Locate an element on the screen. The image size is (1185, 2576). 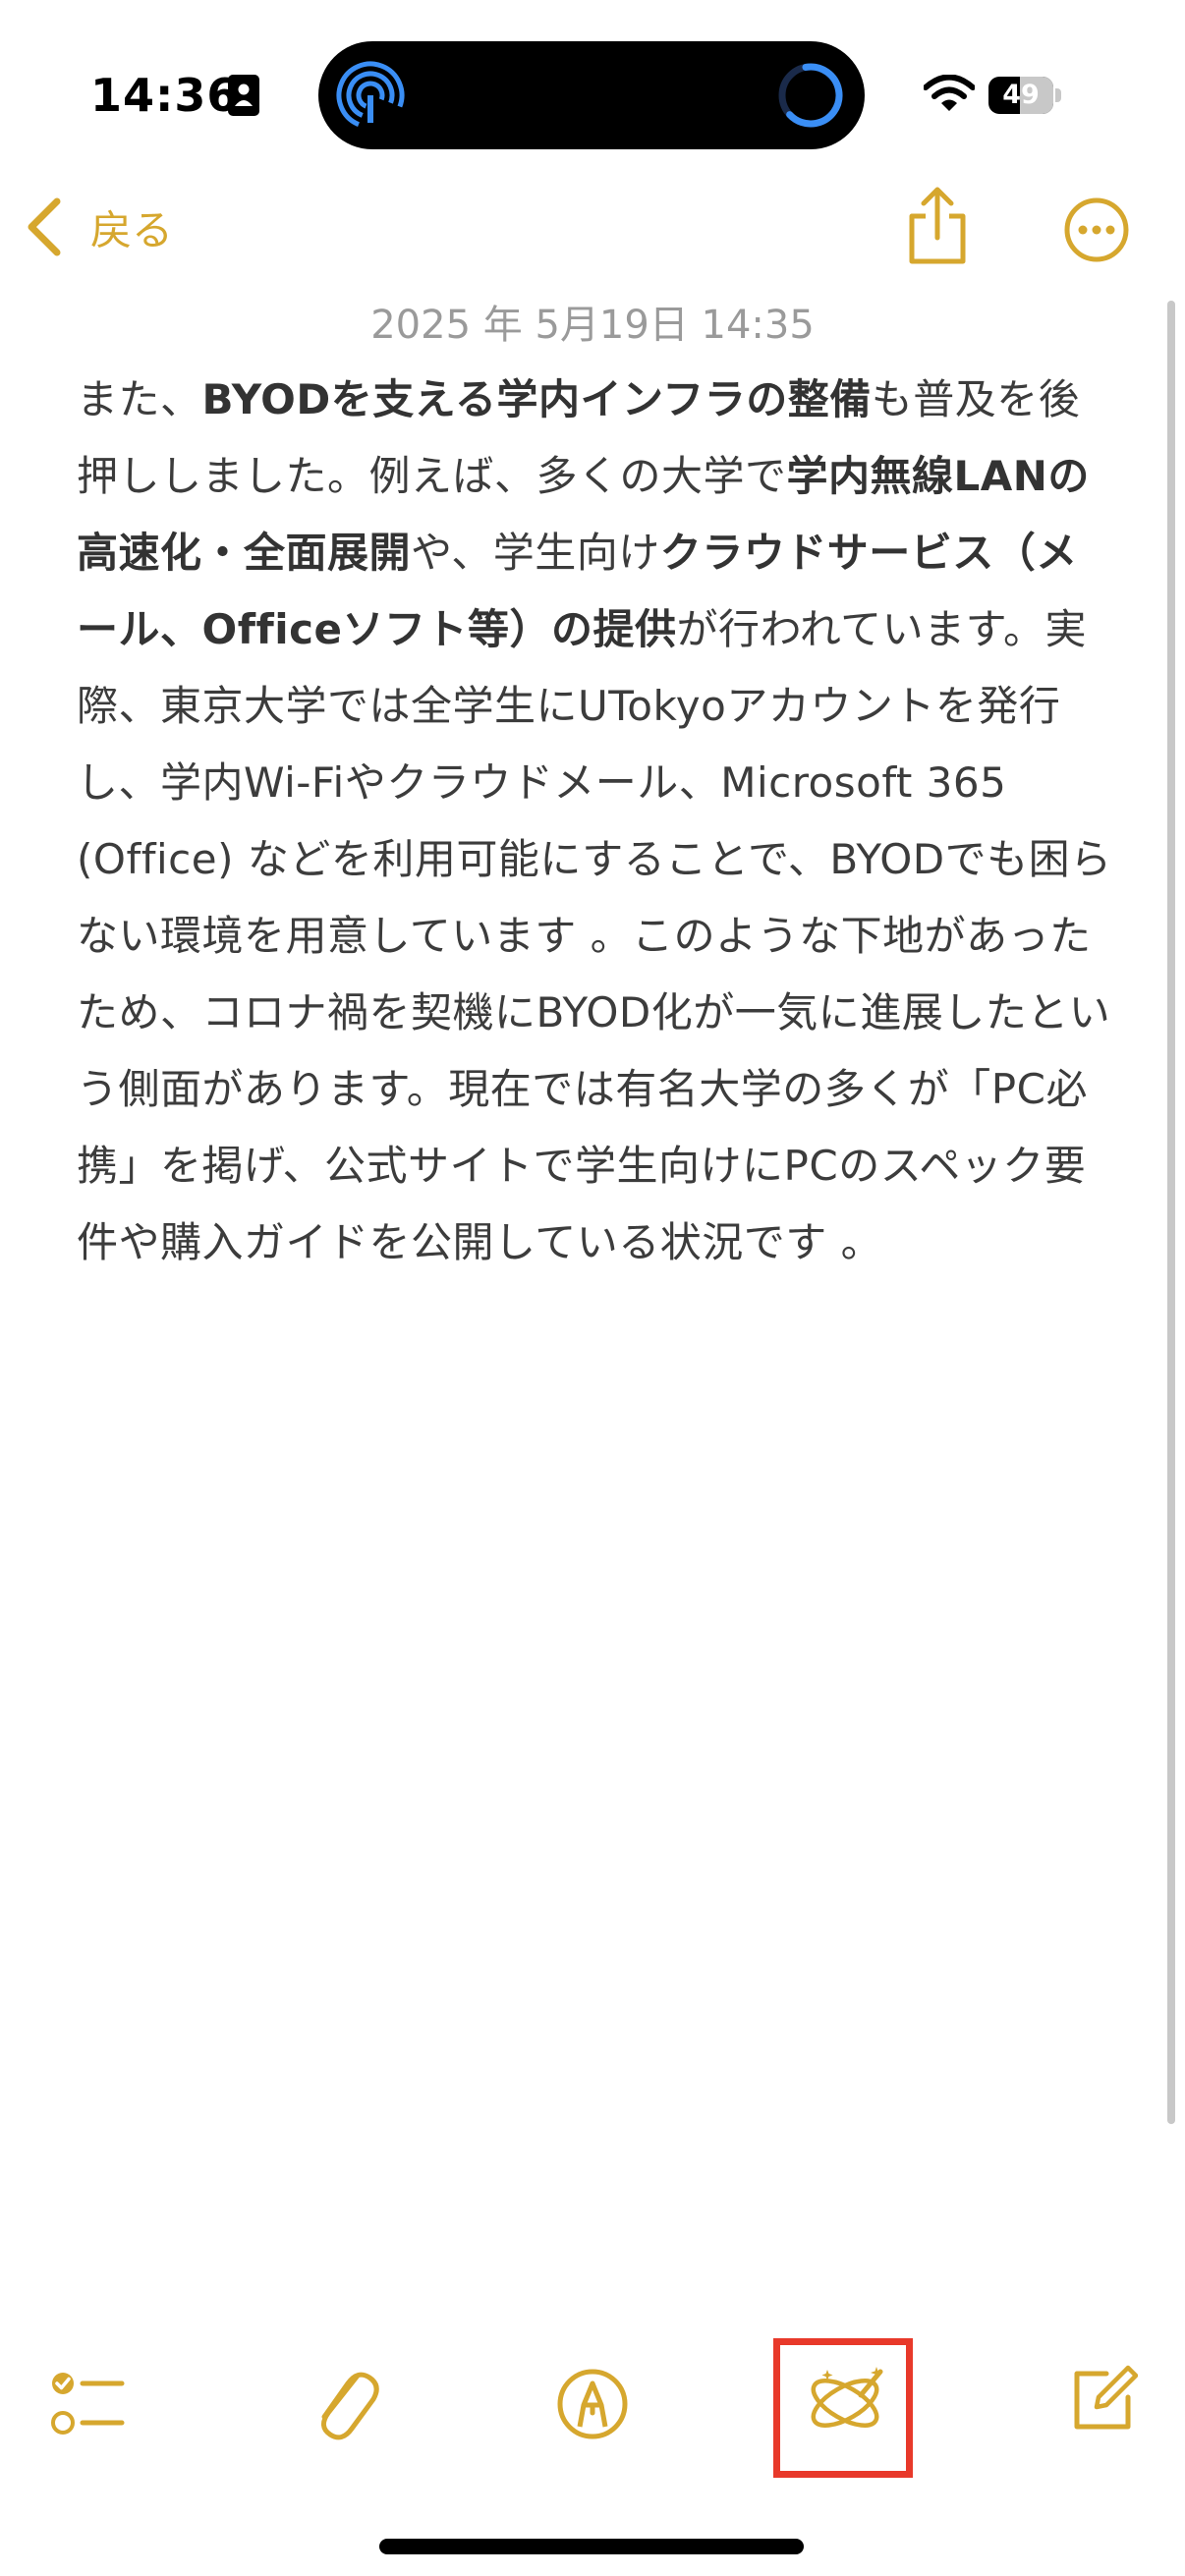
note-text: や、学生向け is located at coordinates (536, 553).